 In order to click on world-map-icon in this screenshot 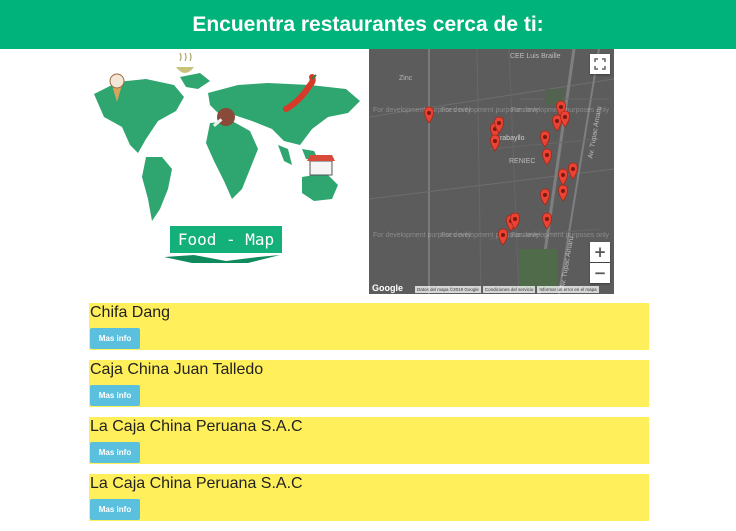, I will do `click(227, 157)`.